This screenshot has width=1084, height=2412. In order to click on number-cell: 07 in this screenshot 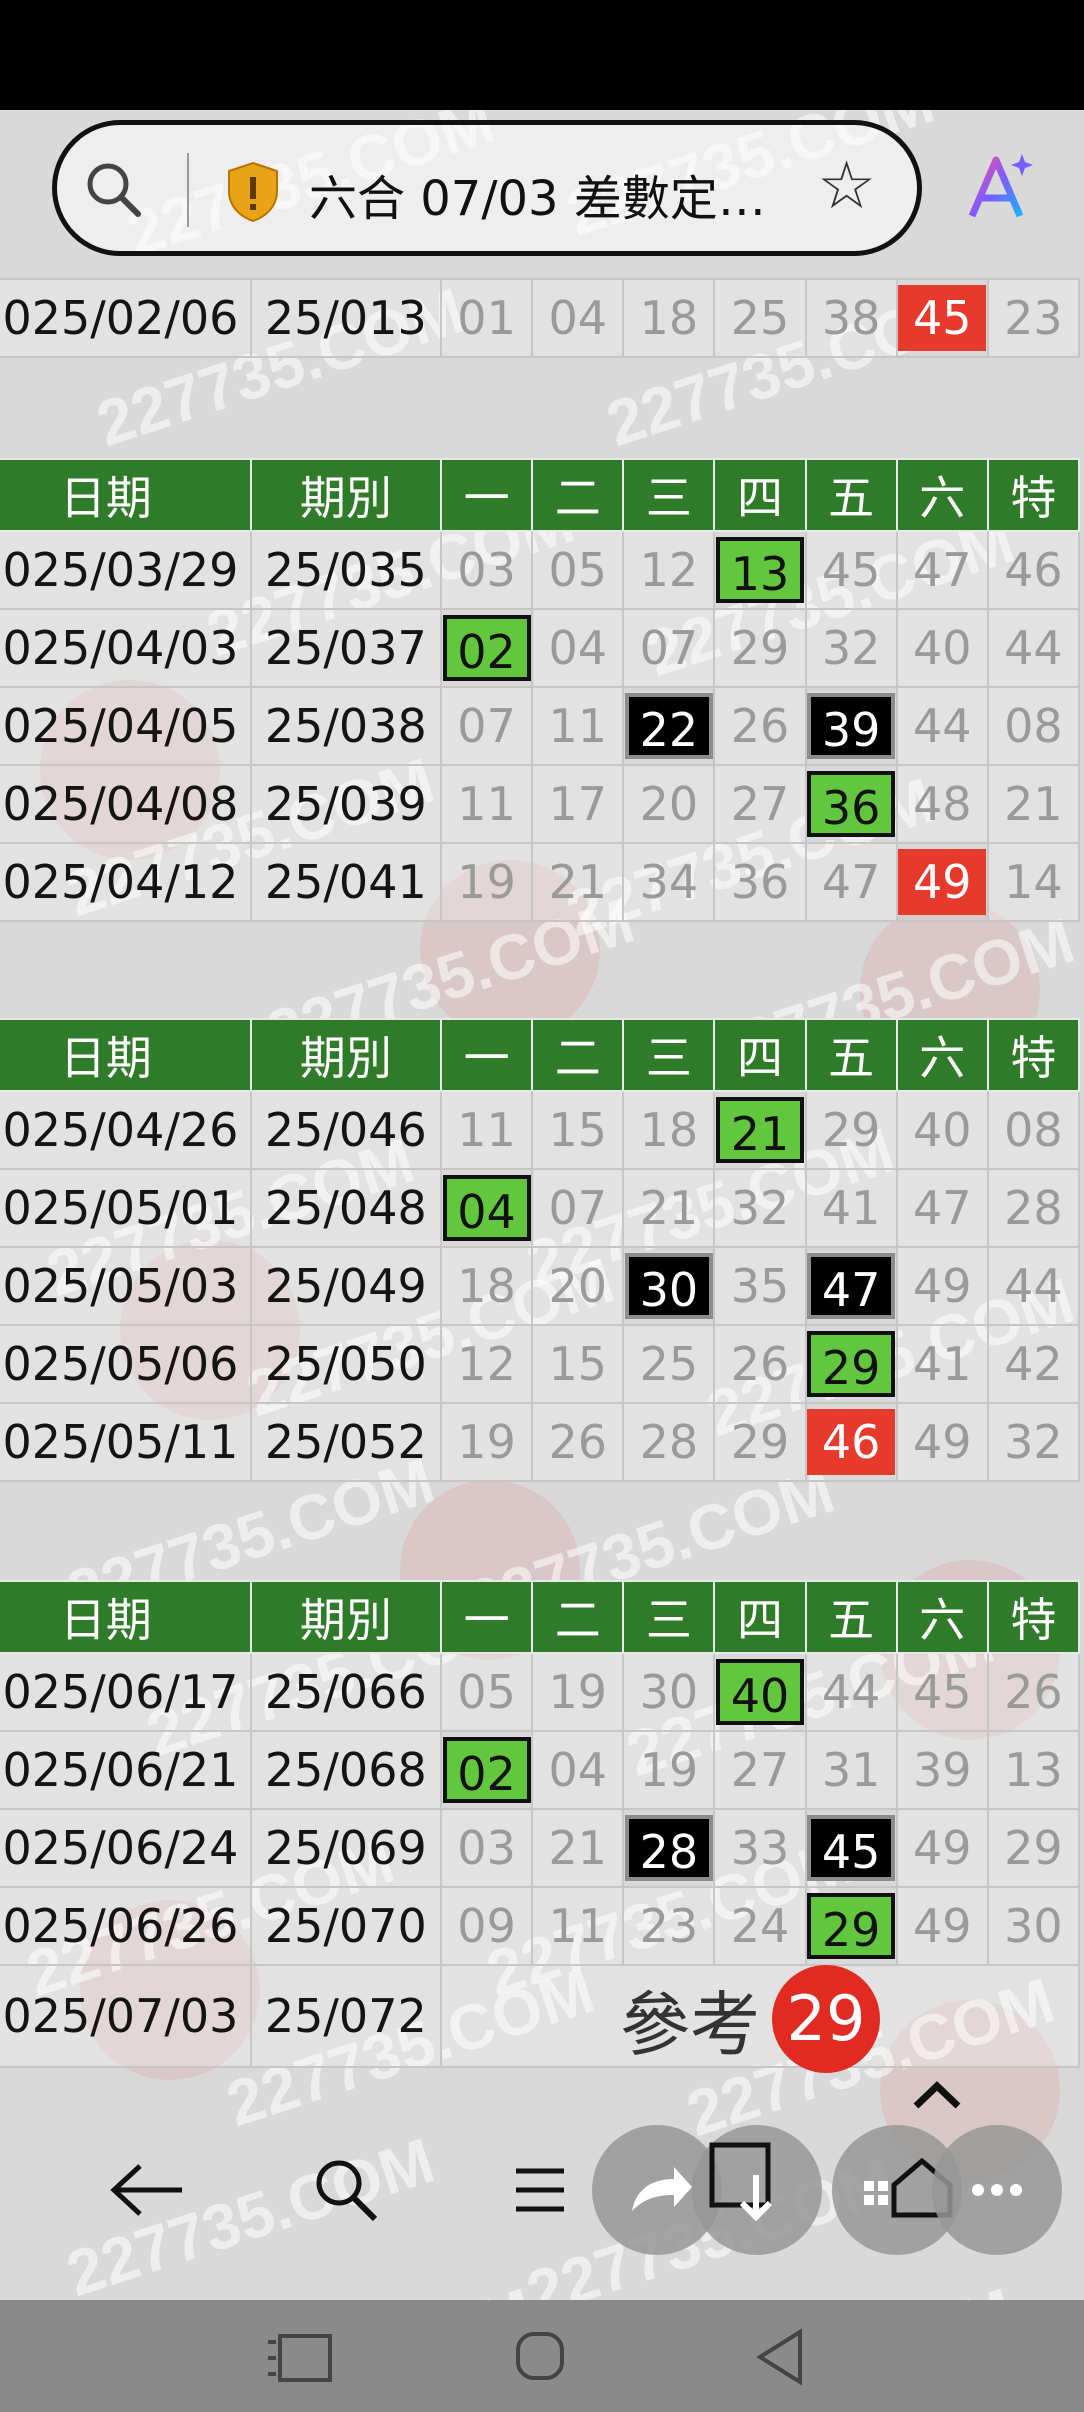, I will do `click(486, 726)`.